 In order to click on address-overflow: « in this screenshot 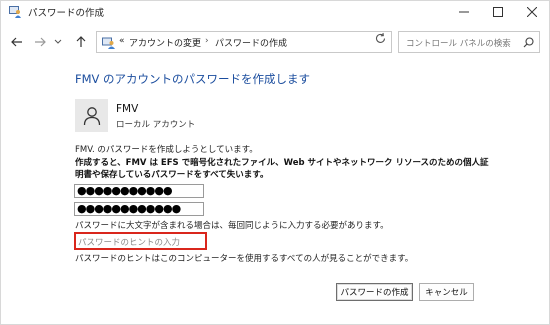, I will do `click(122, 41)`.